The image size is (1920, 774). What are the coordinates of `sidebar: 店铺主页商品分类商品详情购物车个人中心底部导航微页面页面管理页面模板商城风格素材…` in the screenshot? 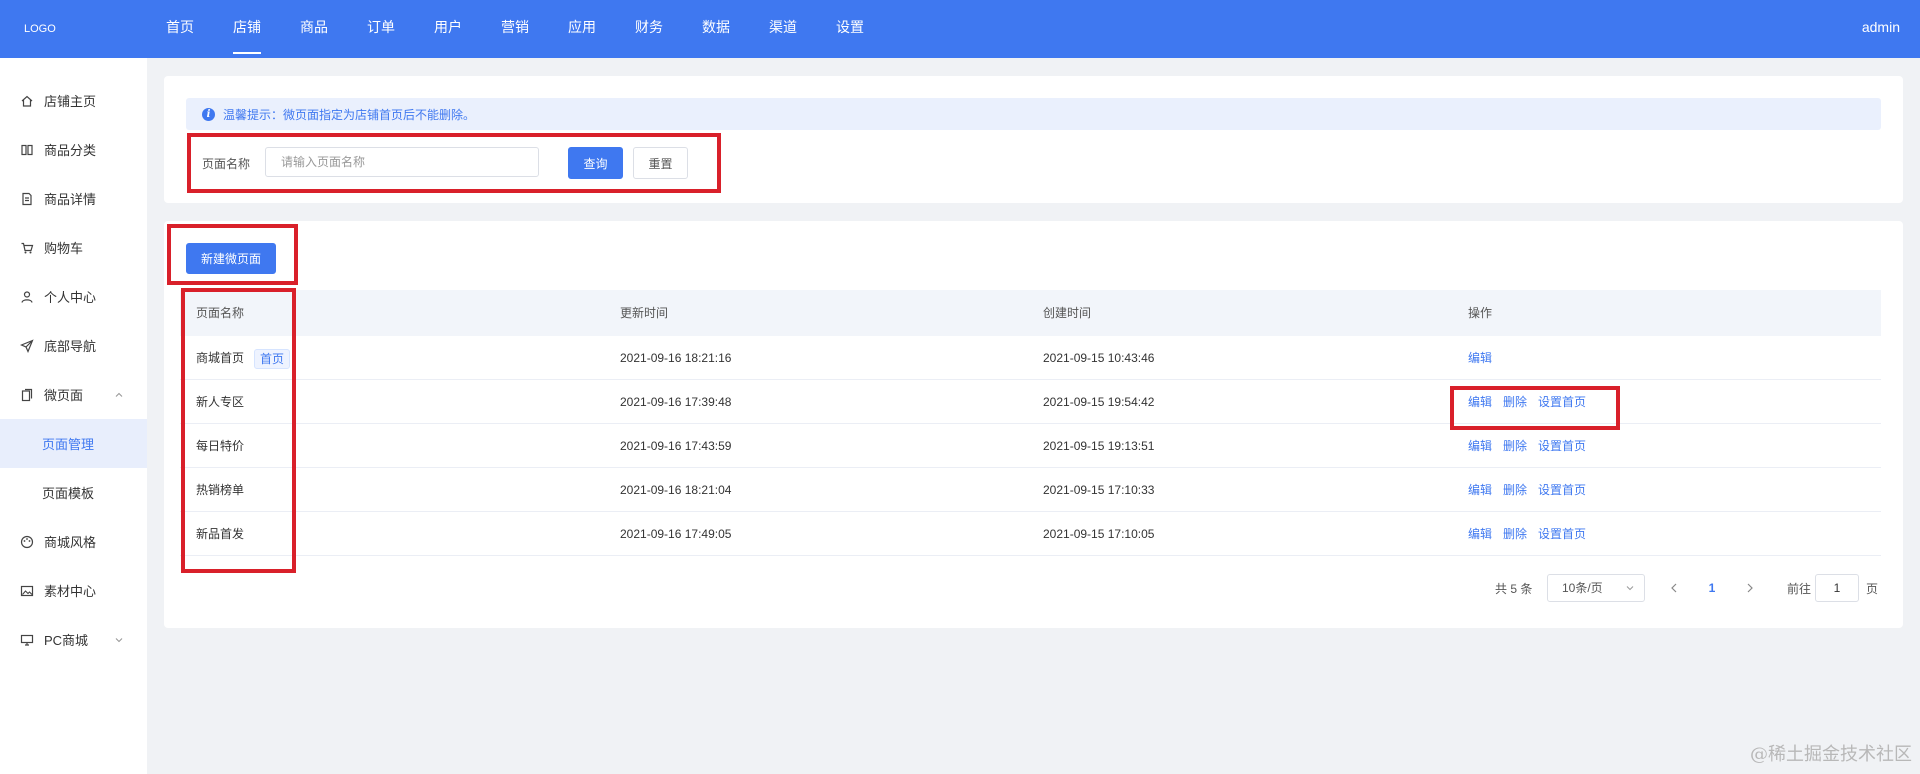 It's located at (73, 416).